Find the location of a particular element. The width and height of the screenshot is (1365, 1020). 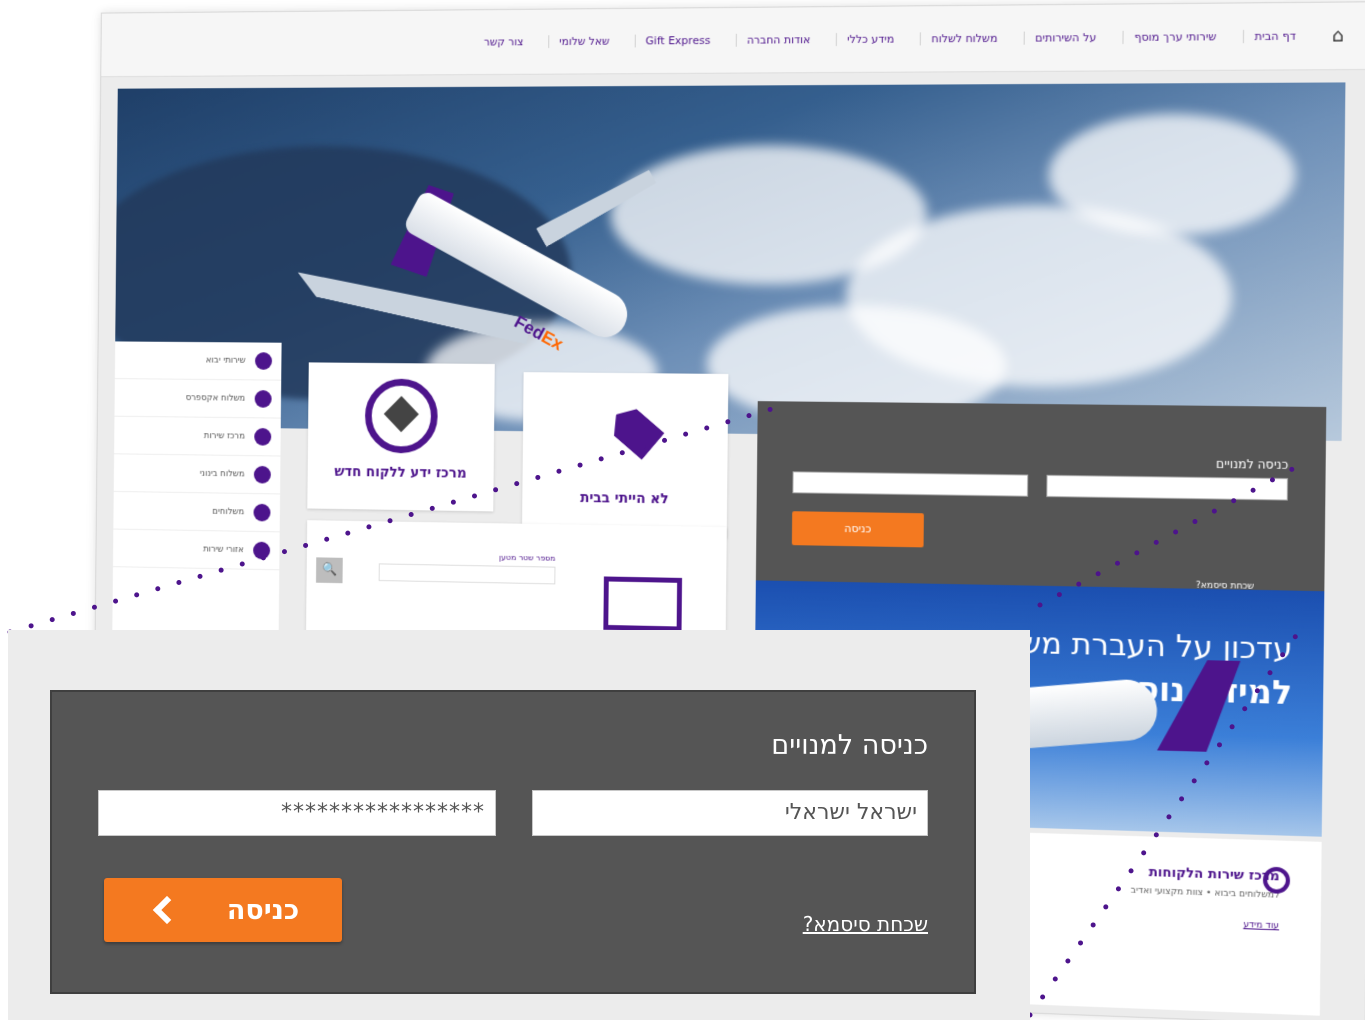

forgot-password-link: שכחת סיסמא? is located at coordinates (865, 924).